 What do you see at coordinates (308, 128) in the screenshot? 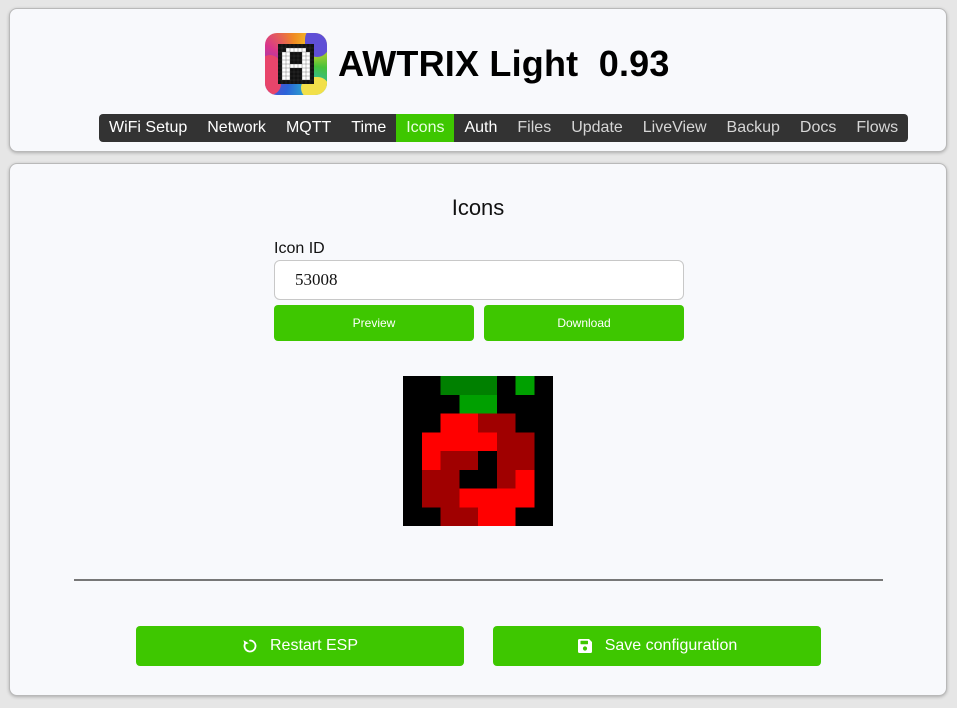
I see `nav-item-mqtt: MQTT` at bounding box center [308, 128].